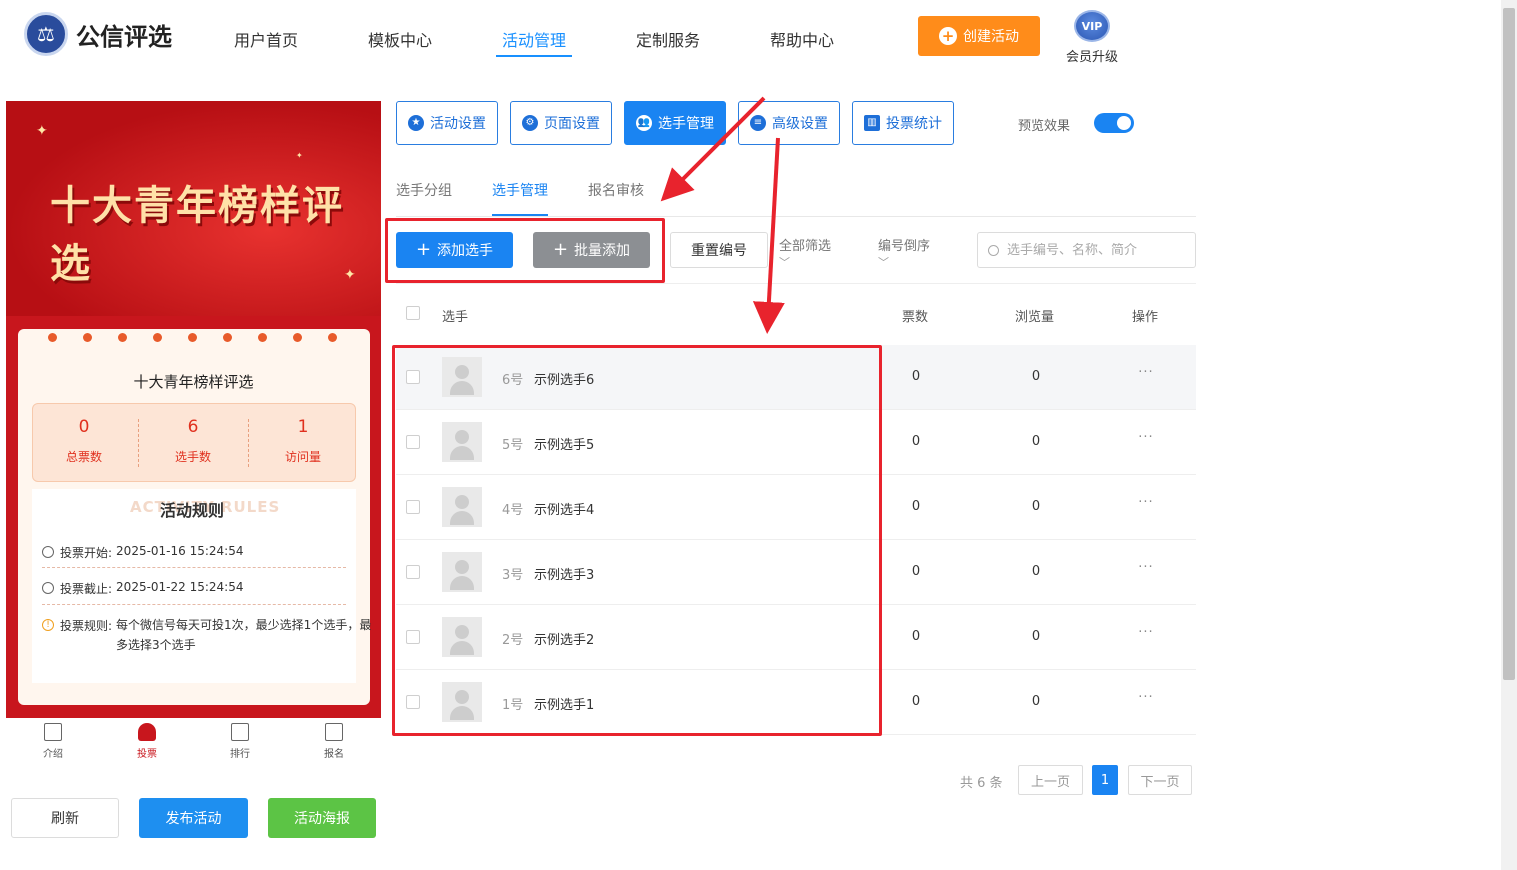  Describe the element at coordinates (722, 215) in the screenshot. I see `annotation-arrows` at that location.